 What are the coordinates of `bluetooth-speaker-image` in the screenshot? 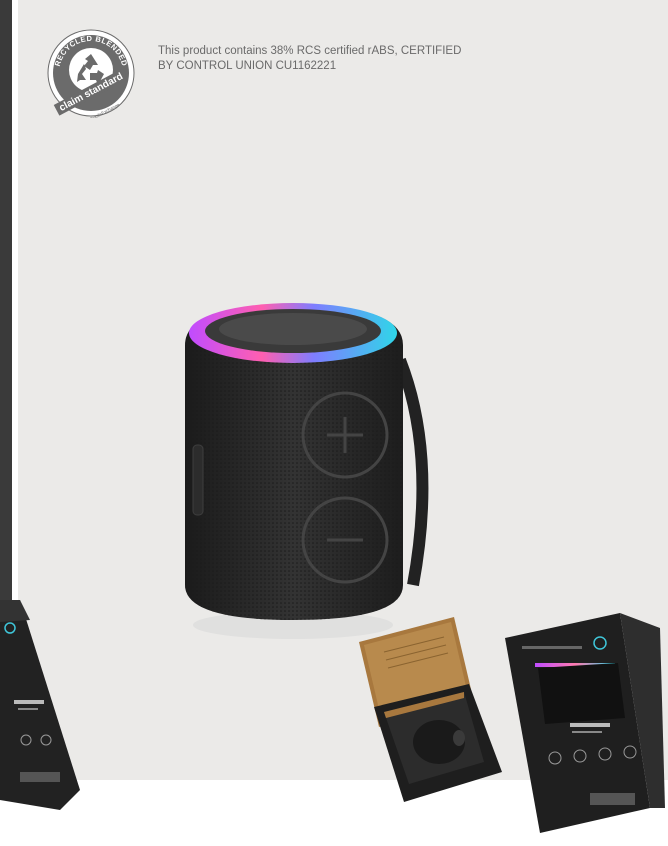 It's located at (307, 471).